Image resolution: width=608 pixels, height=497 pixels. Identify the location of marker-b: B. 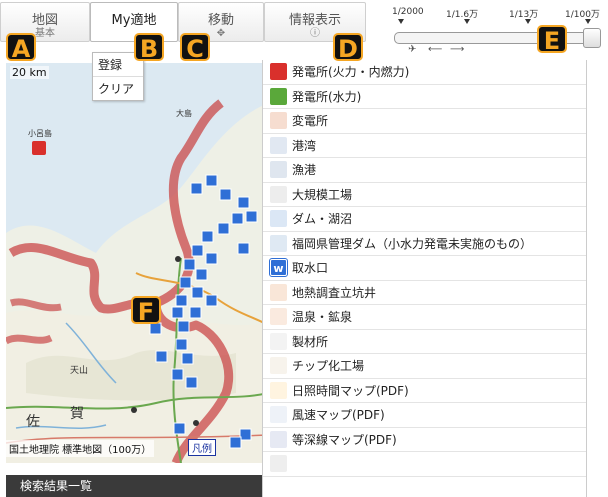
(149, 48).